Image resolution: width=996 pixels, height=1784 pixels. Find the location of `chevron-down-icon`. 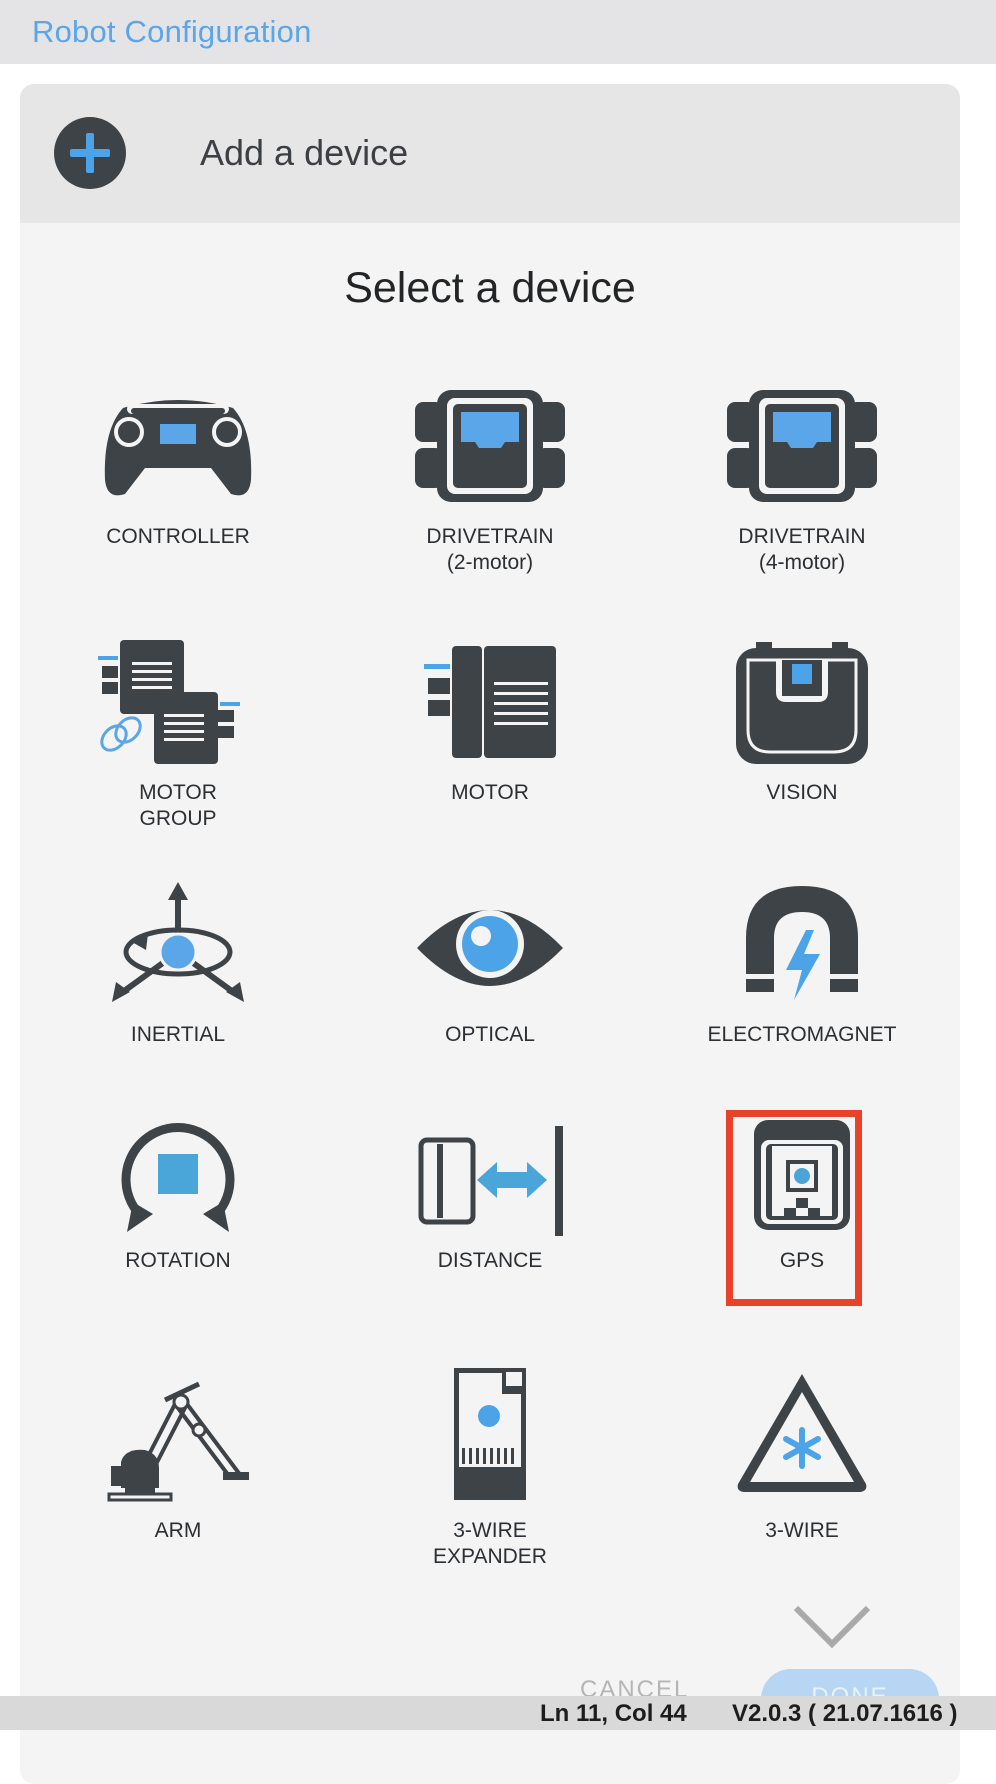

chevron-down-icon is located at coordinates (832, 1627).